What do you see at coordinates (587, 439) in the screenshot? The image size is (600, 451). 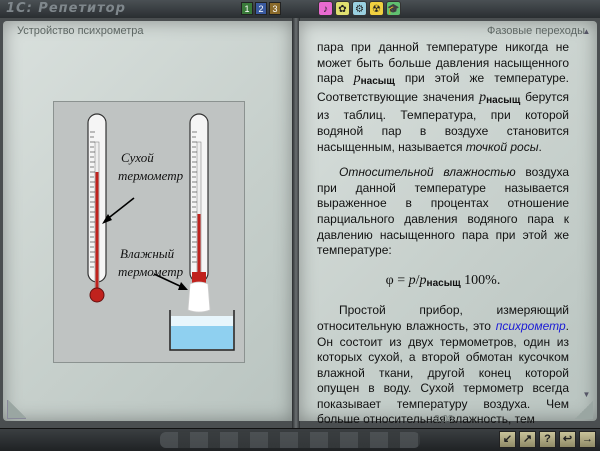 I see `exit-icon: →` at bounding box center [587, 439].